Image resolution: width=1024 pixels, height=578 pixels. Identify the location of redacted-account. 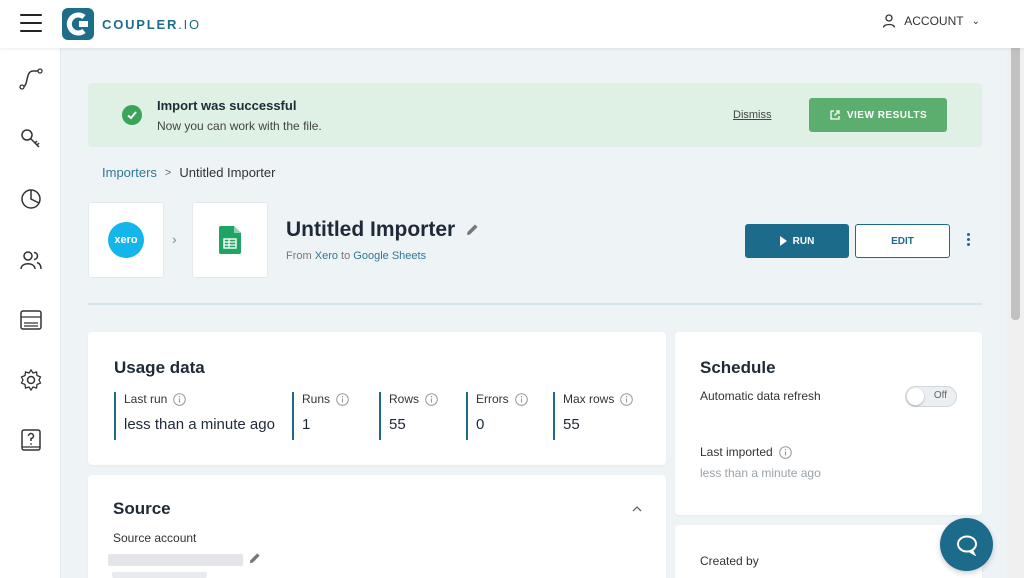
(175, 560).